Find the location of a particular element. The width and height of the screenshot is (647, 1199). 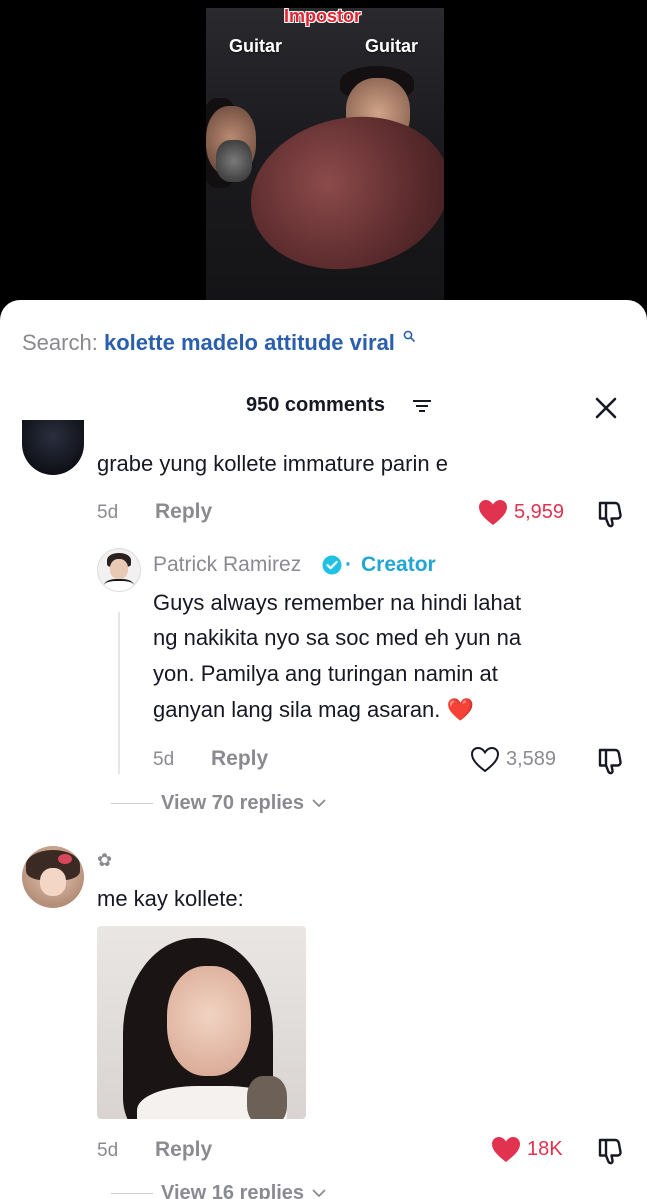

view-replies-button: View 70 replies is located at coordinates (218, 803).